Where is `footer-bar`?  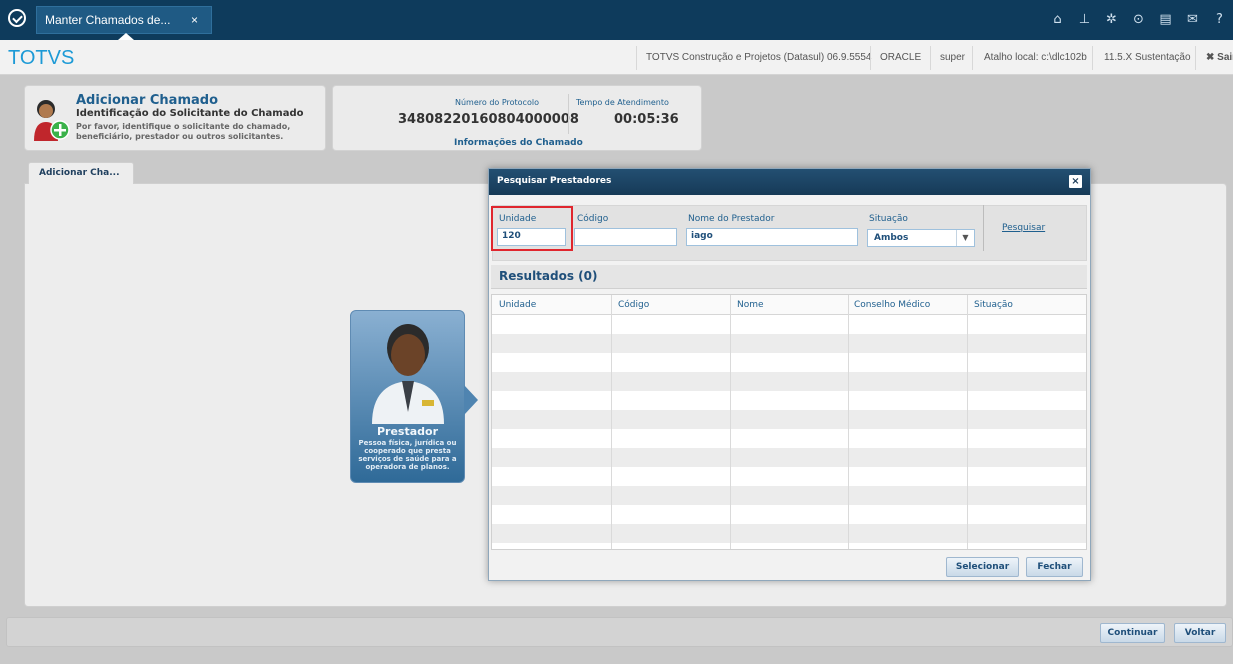
footer-bar is located at coordinates (619, 632).